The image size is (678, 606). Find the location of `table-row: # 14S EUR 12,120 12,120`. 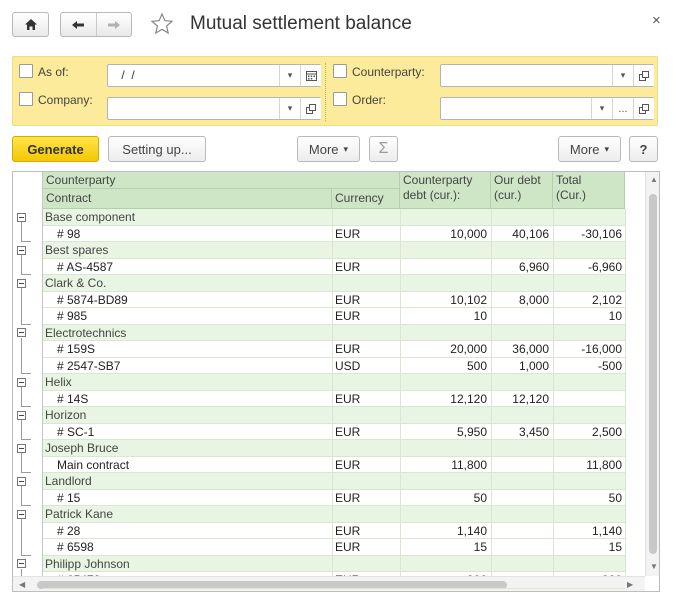

table-row: # 14S EUR 12,120 12,120 is located at coordinates (334, 398).